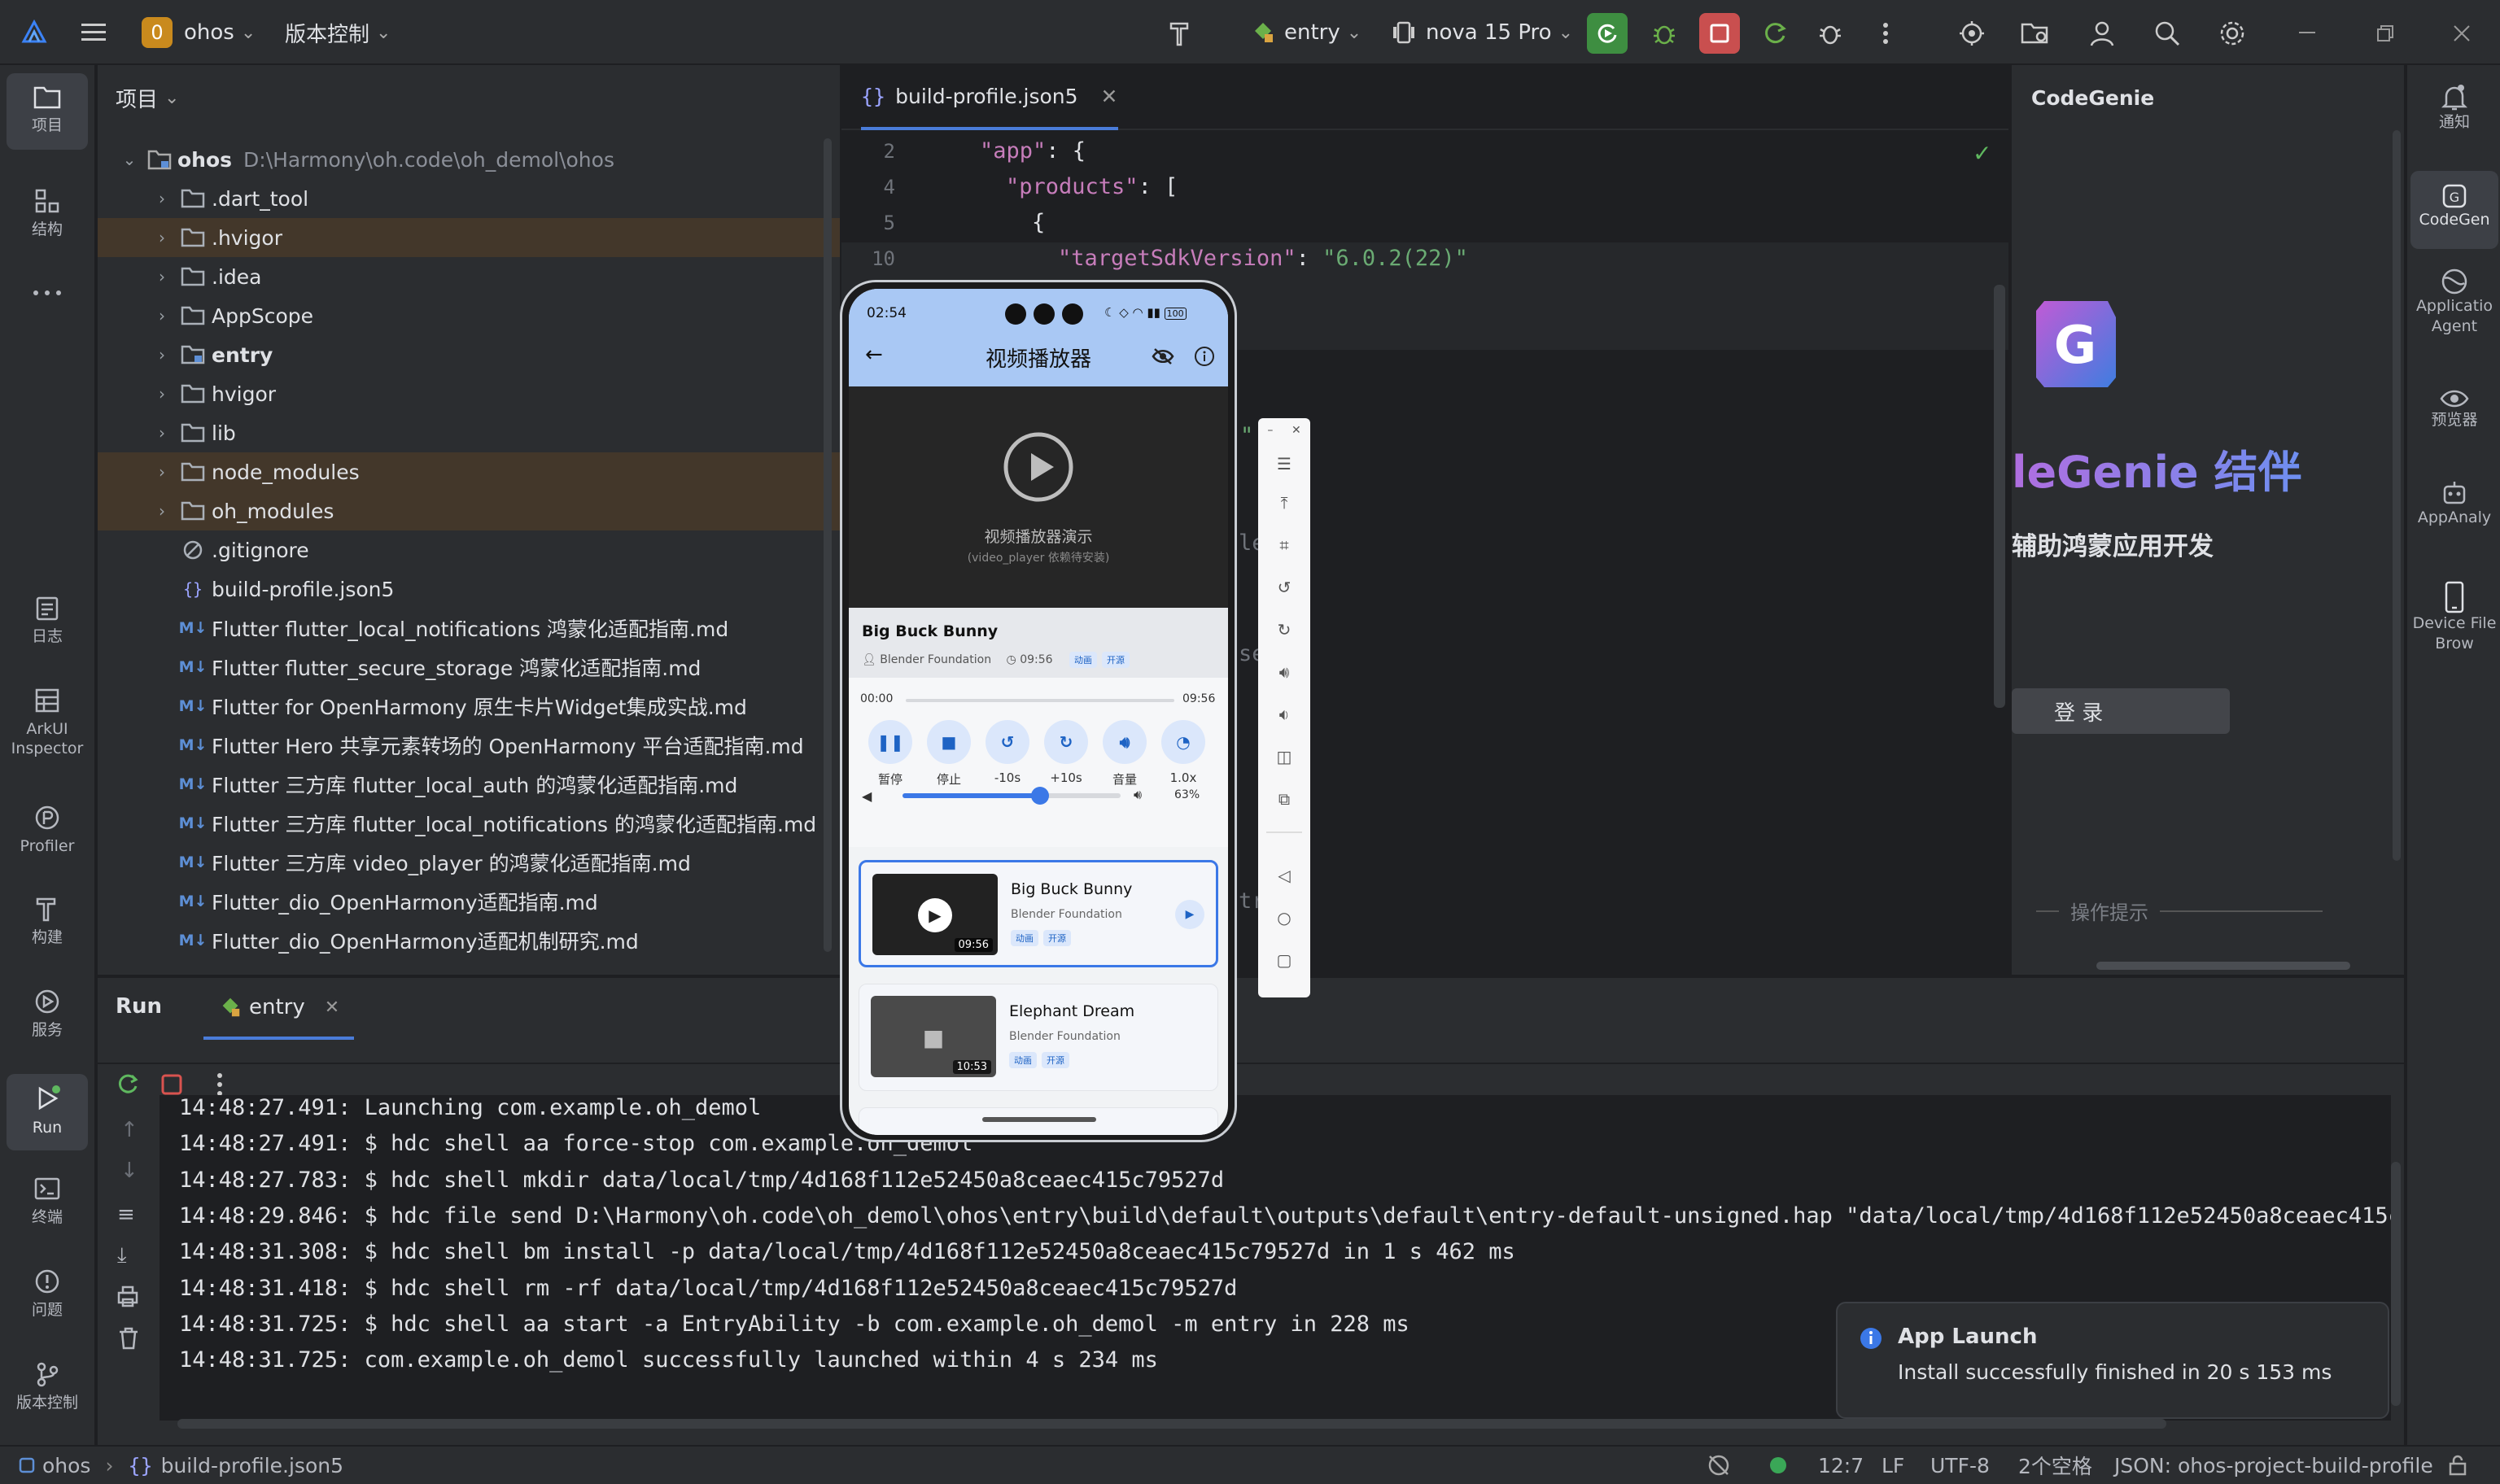  I want to click on info-icon, so click(1204, 357).